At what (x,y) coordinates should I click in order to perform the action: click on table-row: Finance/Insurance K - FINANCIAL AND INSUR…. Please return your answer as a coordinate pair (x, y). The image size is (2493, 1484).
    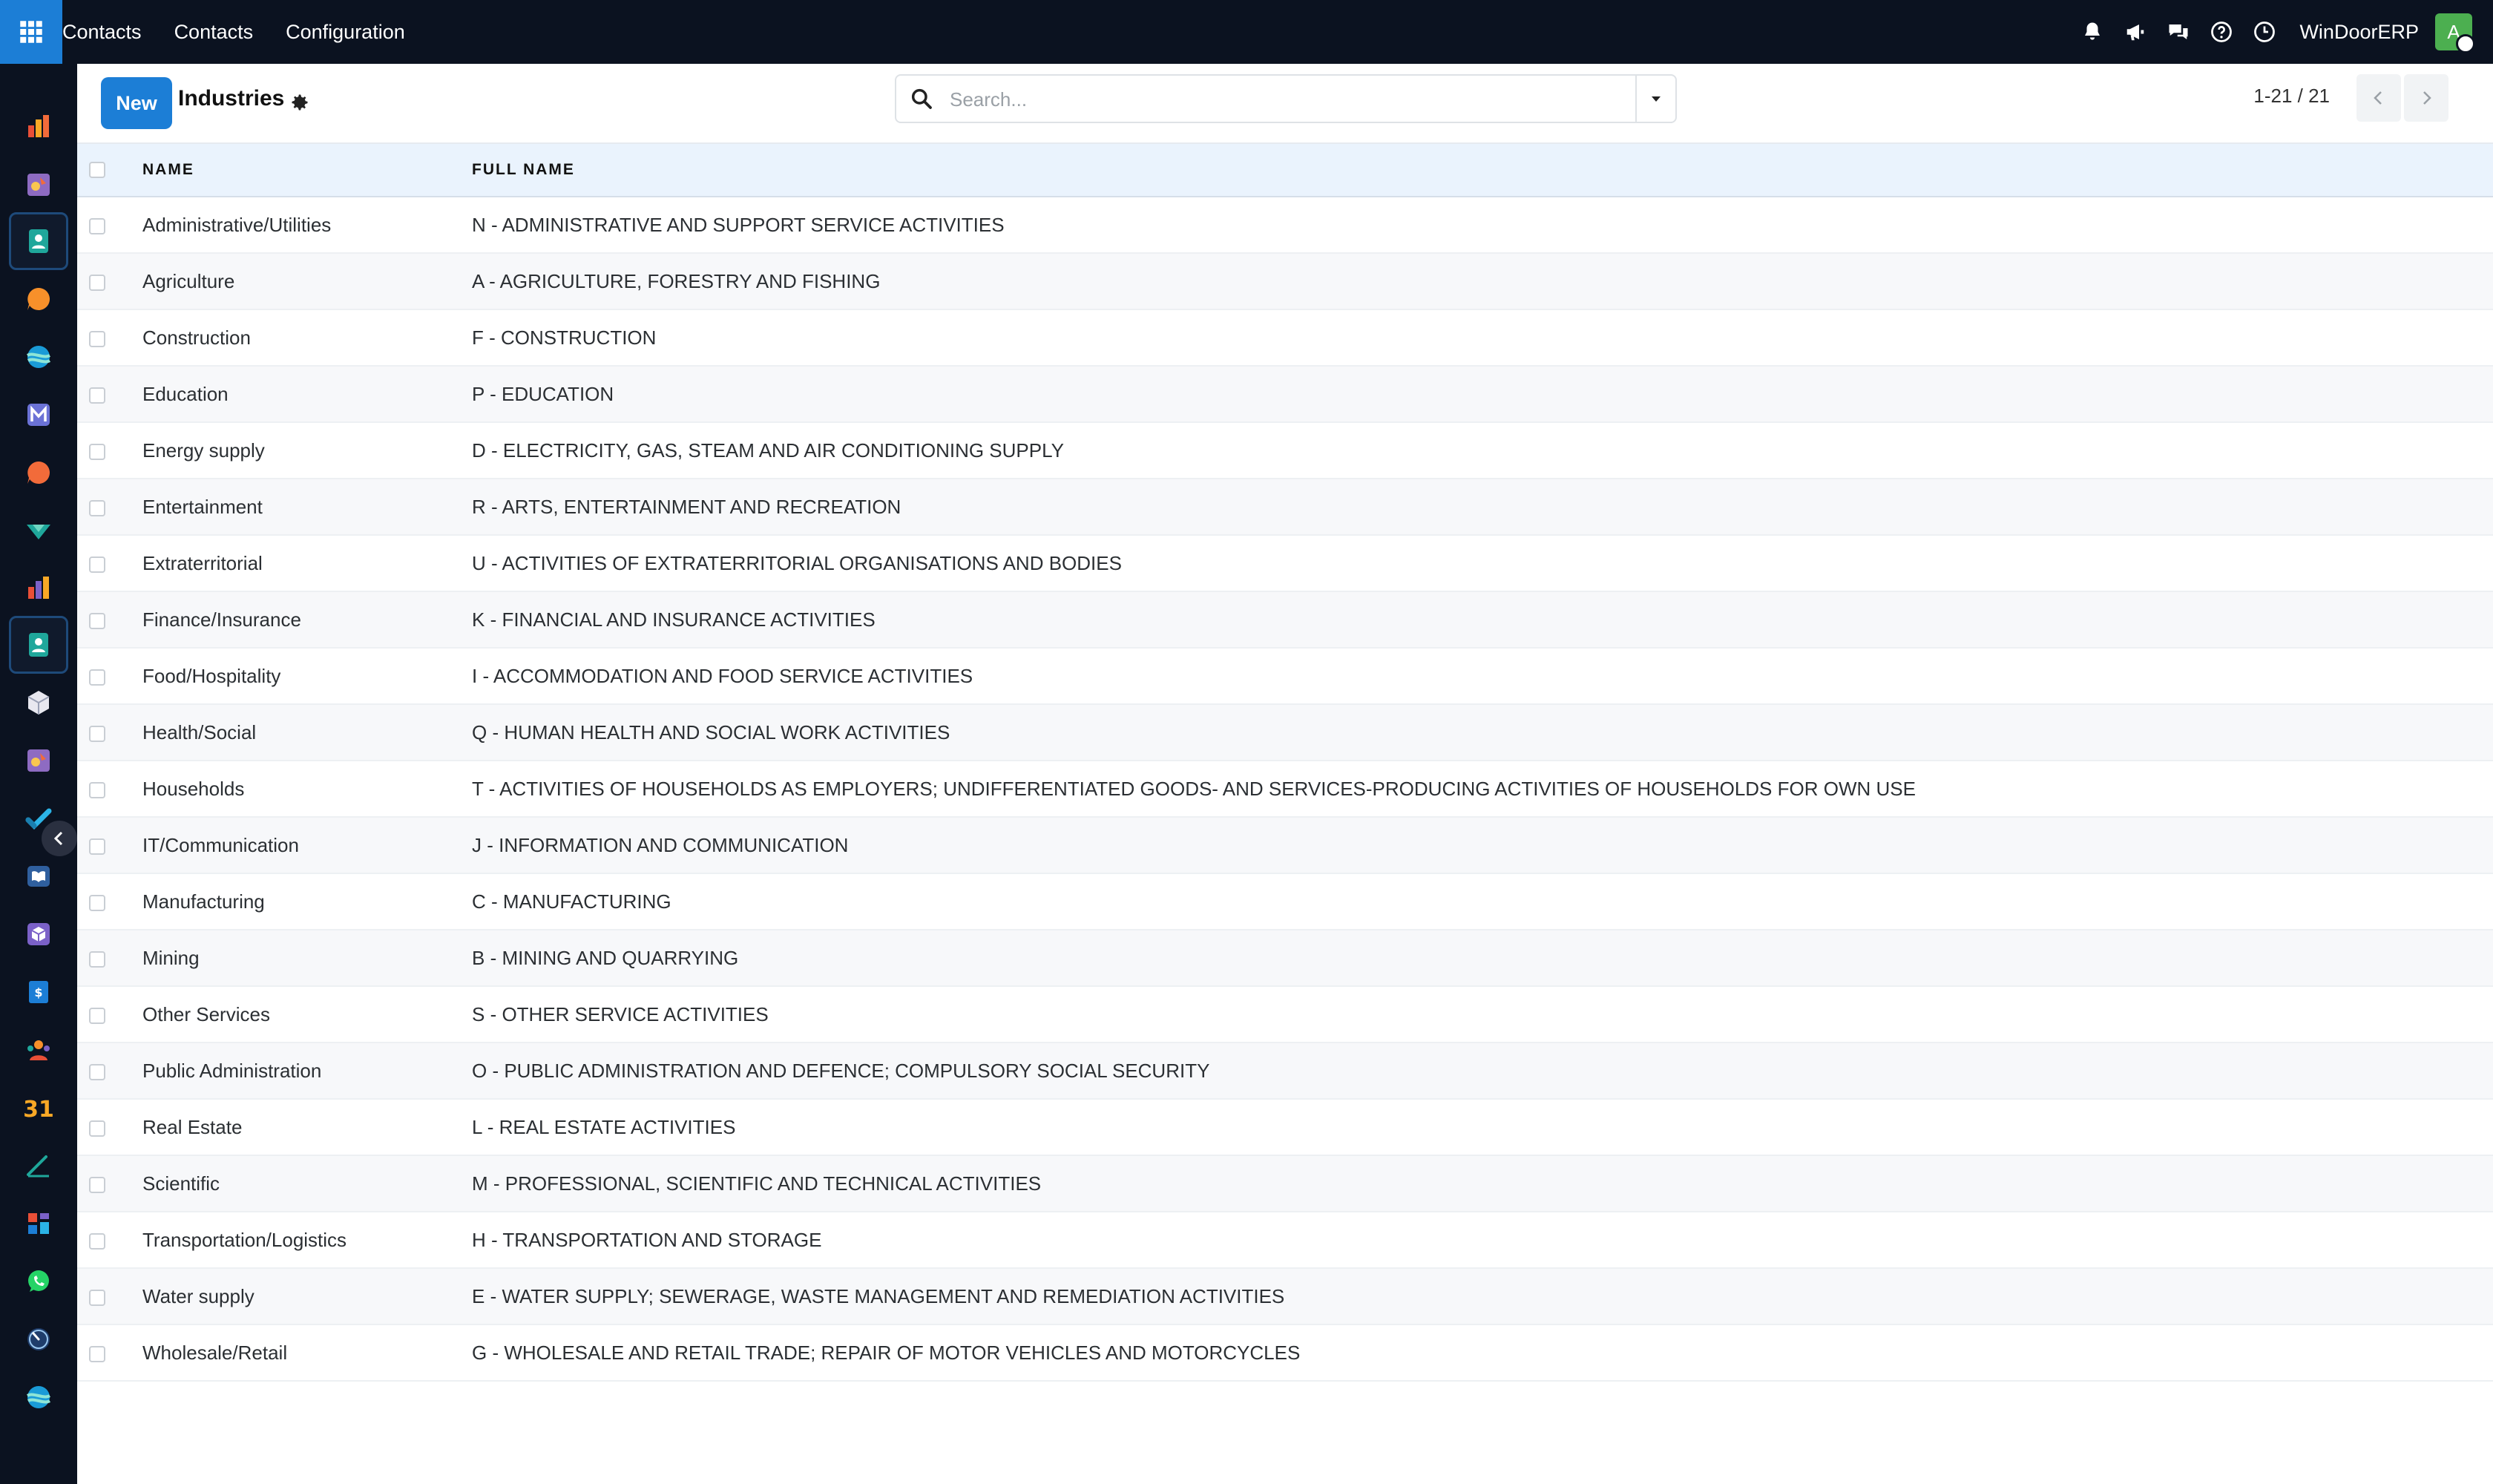
    Looking at the image, I should click on (1285, 619).